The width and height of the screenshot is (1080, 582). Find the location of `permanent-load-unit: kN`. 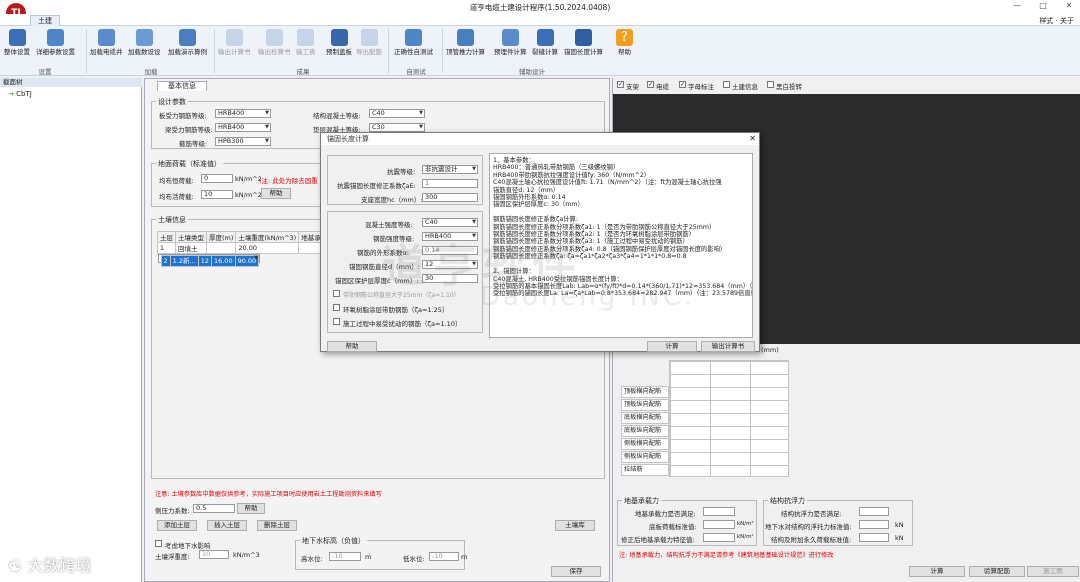

permanent-load-unit: kN is located at coordinates (899, 538).